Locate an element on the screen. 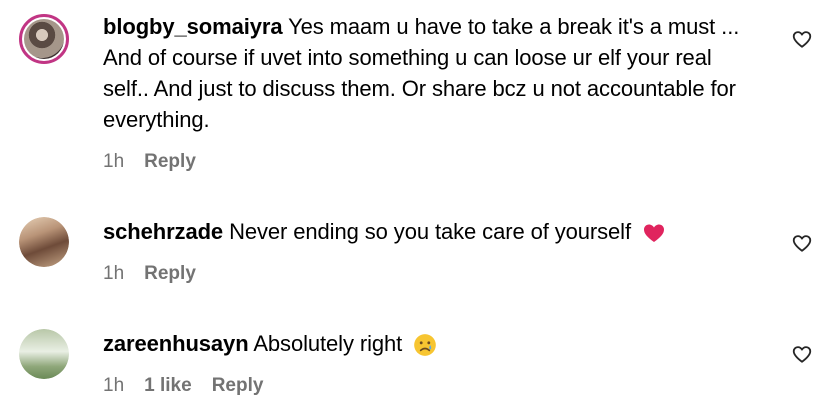  username: blogby_somaiyra is located at coordinates (193, 26).